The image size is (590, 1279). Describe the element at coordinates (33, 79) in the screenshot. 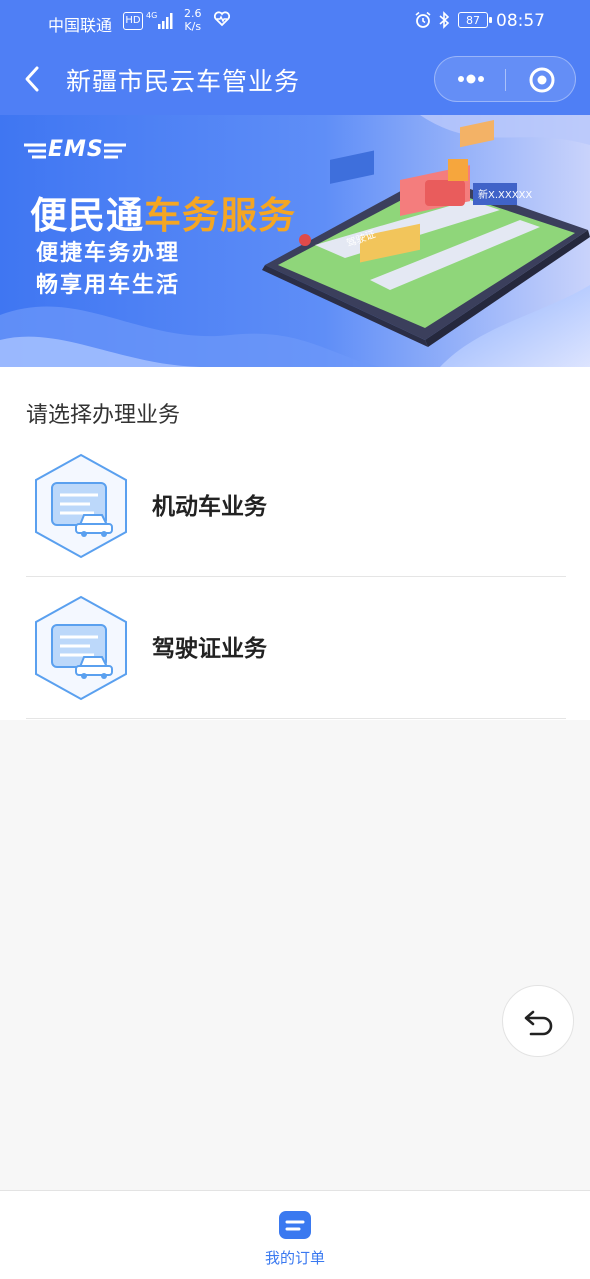

I see `back-arrow-icon` at that location.